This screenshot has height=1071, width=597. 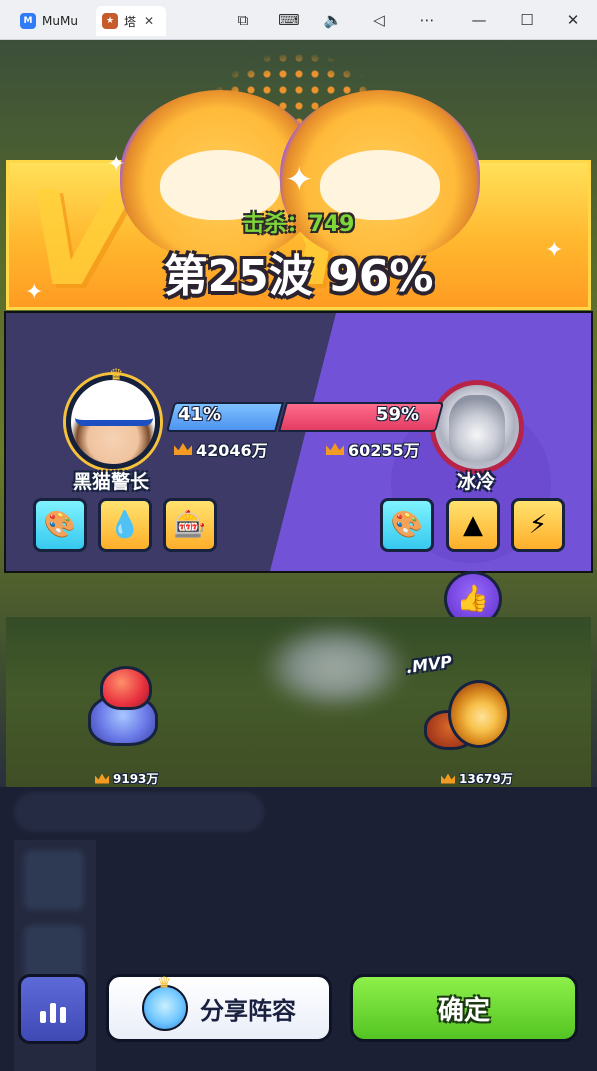 What do you see at coordinates (477, 427) in the screenshot?
I see `player-avatar-right` at bounding box center [477, 427].